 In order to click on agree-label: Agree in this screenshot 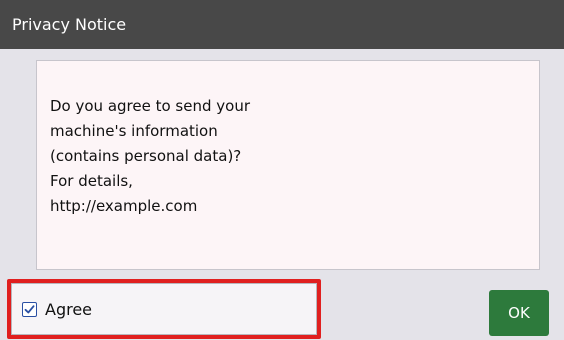, I will do `click(69, 309)`.